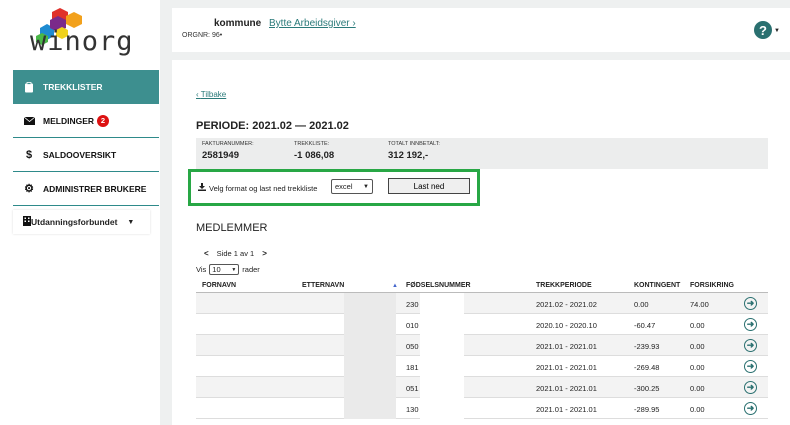  Describe the element at coordinates (312, 23) in the screenshot. I see `change-employer-link: Bytte Arbeidsgiver ›` at that location.